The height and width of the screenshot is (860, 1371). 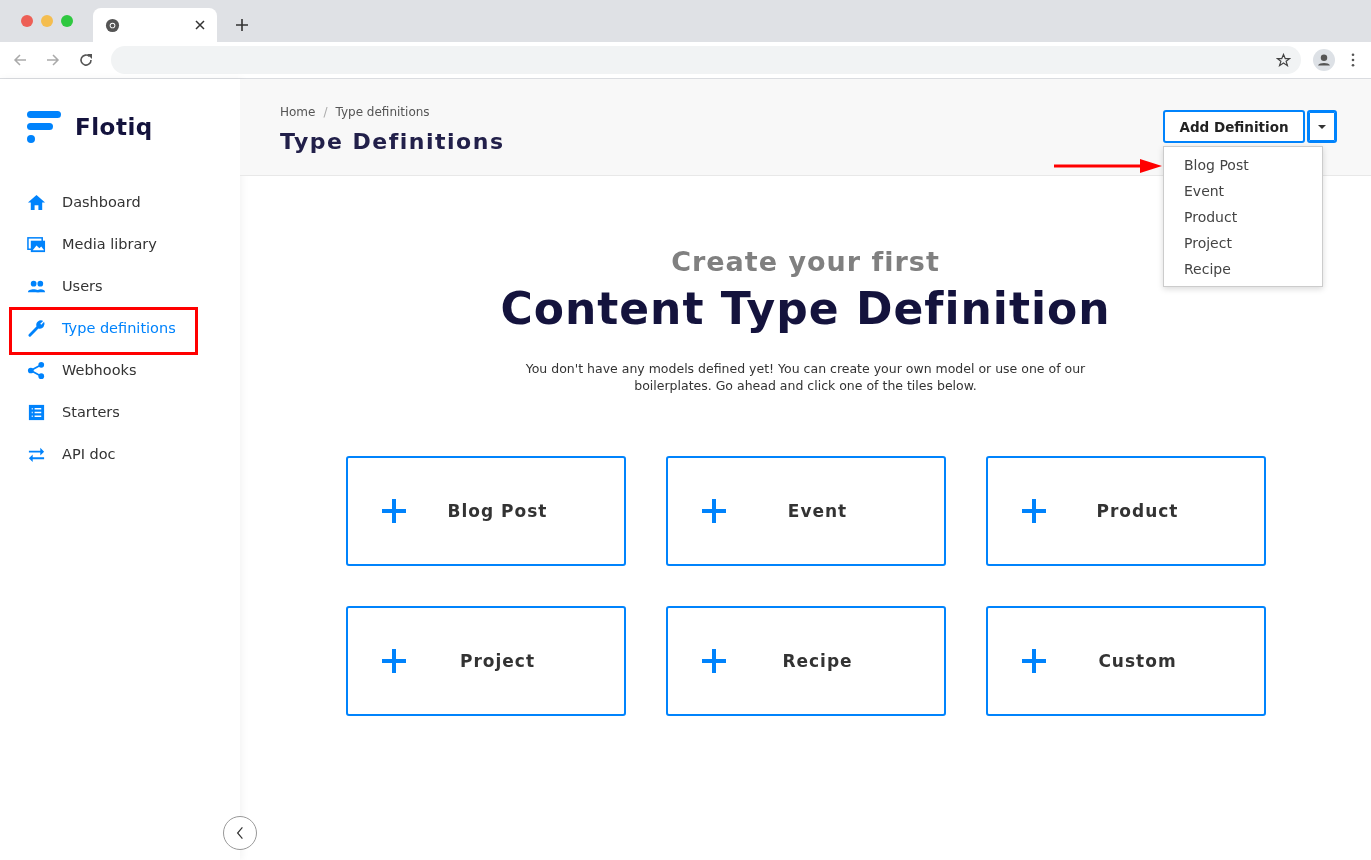 I want to click on new-tab-icon, so click(x=242, y=25).